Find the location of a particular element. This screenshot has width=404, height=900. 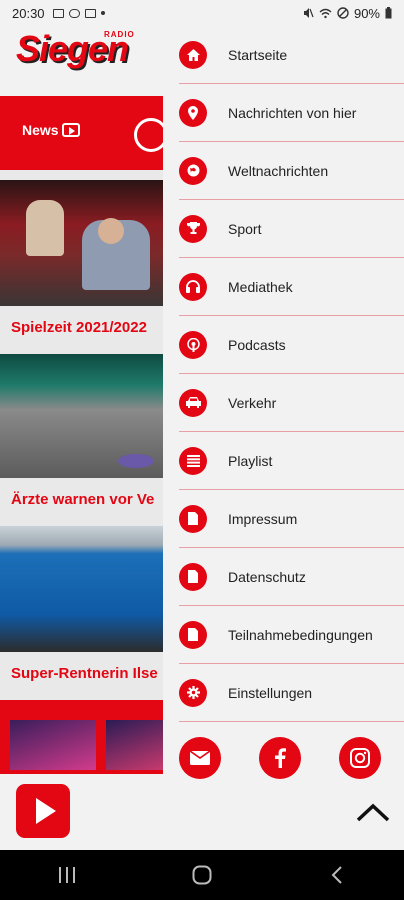

cloud-icon is located at coordinates (74, 13).